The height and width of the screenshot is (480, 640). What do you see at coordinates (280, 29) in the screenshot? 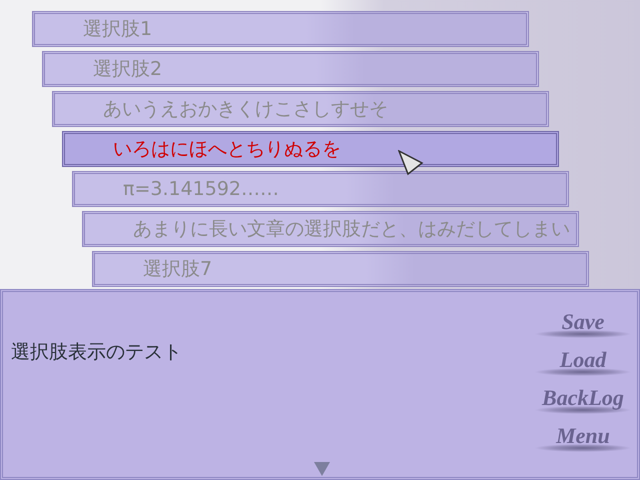
I see `choice-option: 選択肢1` at bounding box center [280, 29].